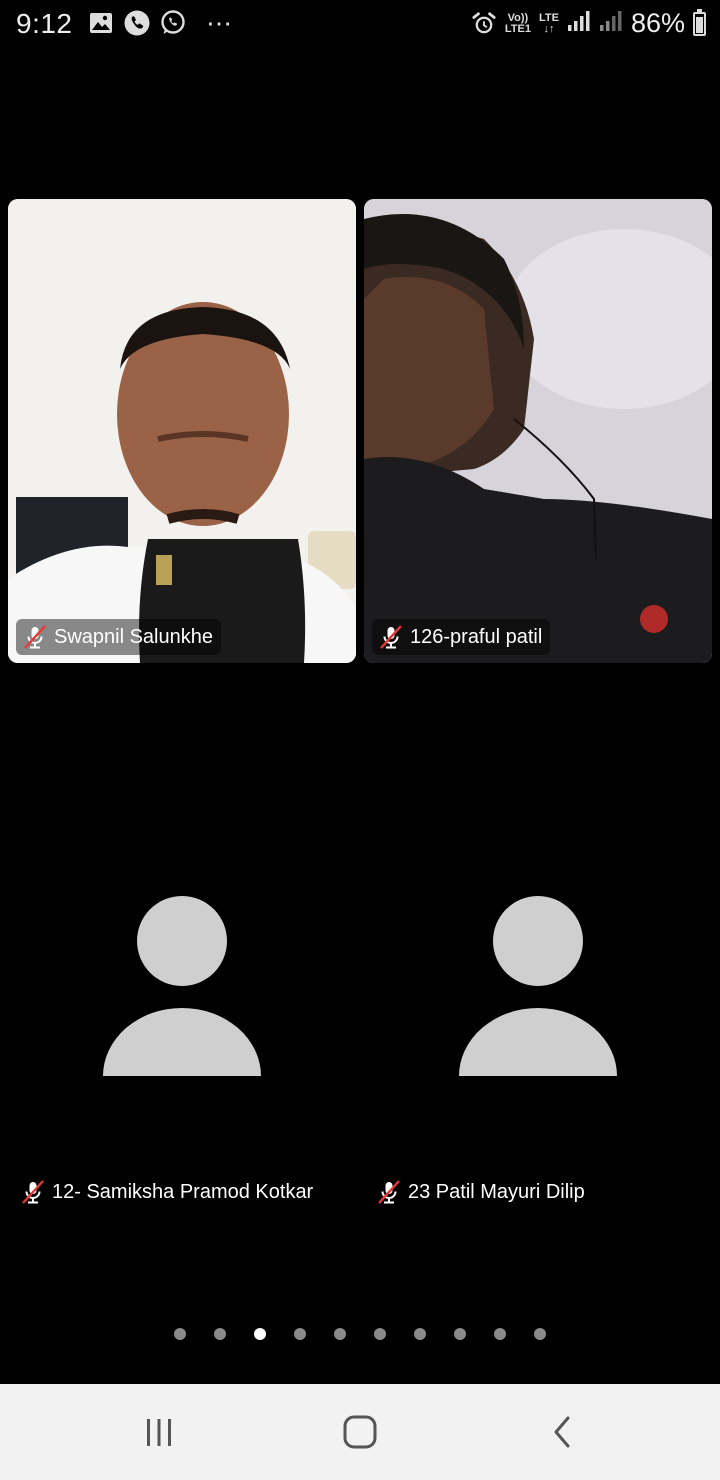 This screenshot has width=720, height=1480. I want to click on participant-name: 23 Patil Mayuri Dilip, so click(496, 1191).